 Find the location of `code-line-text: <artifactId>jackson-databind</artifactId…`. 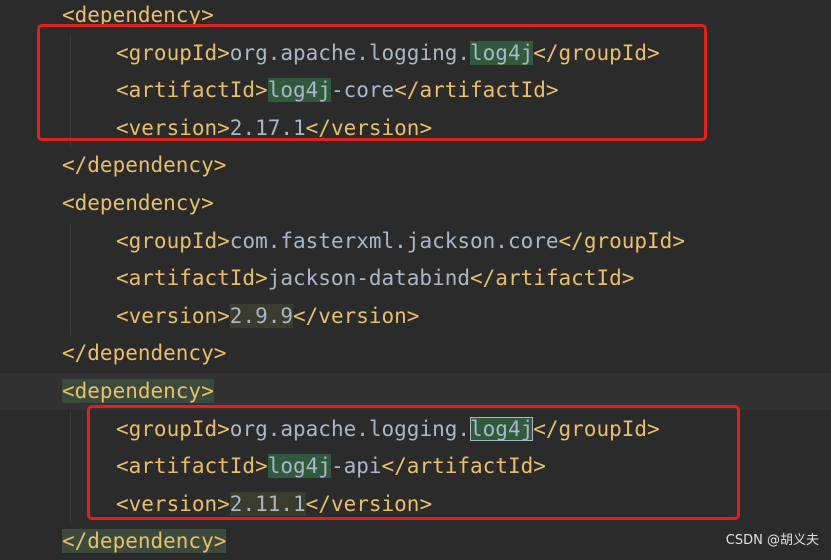

code-line-text: <artifactId>jackson-databind</artifactId… is located at coordinates (375, 278).